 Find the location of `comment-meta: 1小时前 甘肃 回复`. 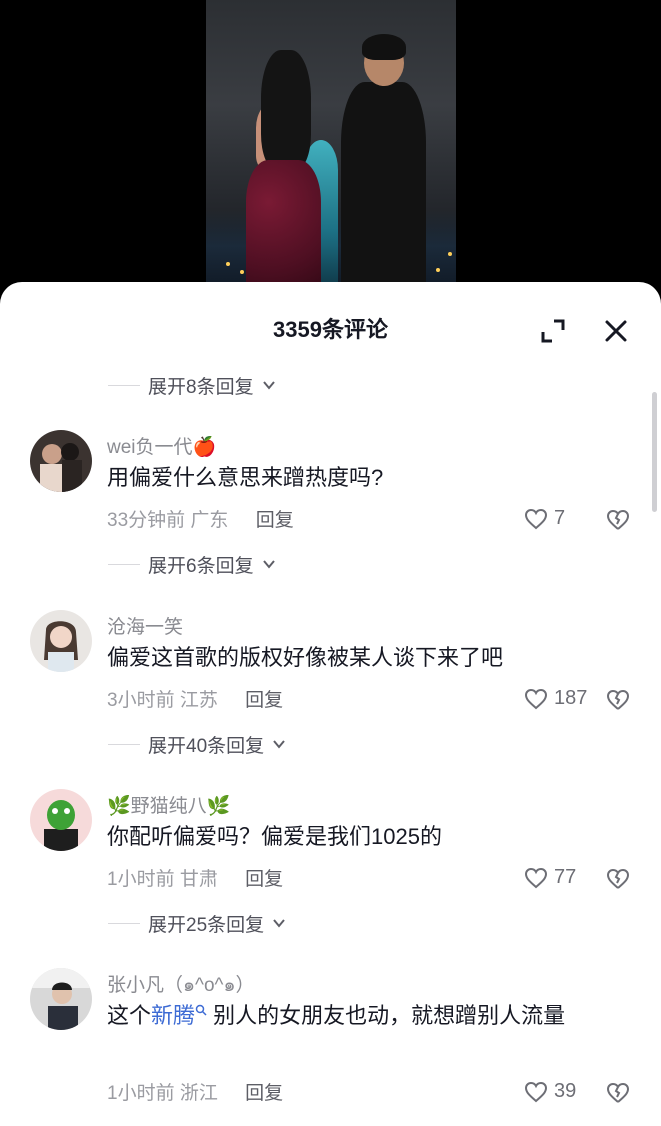

comment-meta: 1小时前 甘肃 回复 is located at coordinates (195, 877).